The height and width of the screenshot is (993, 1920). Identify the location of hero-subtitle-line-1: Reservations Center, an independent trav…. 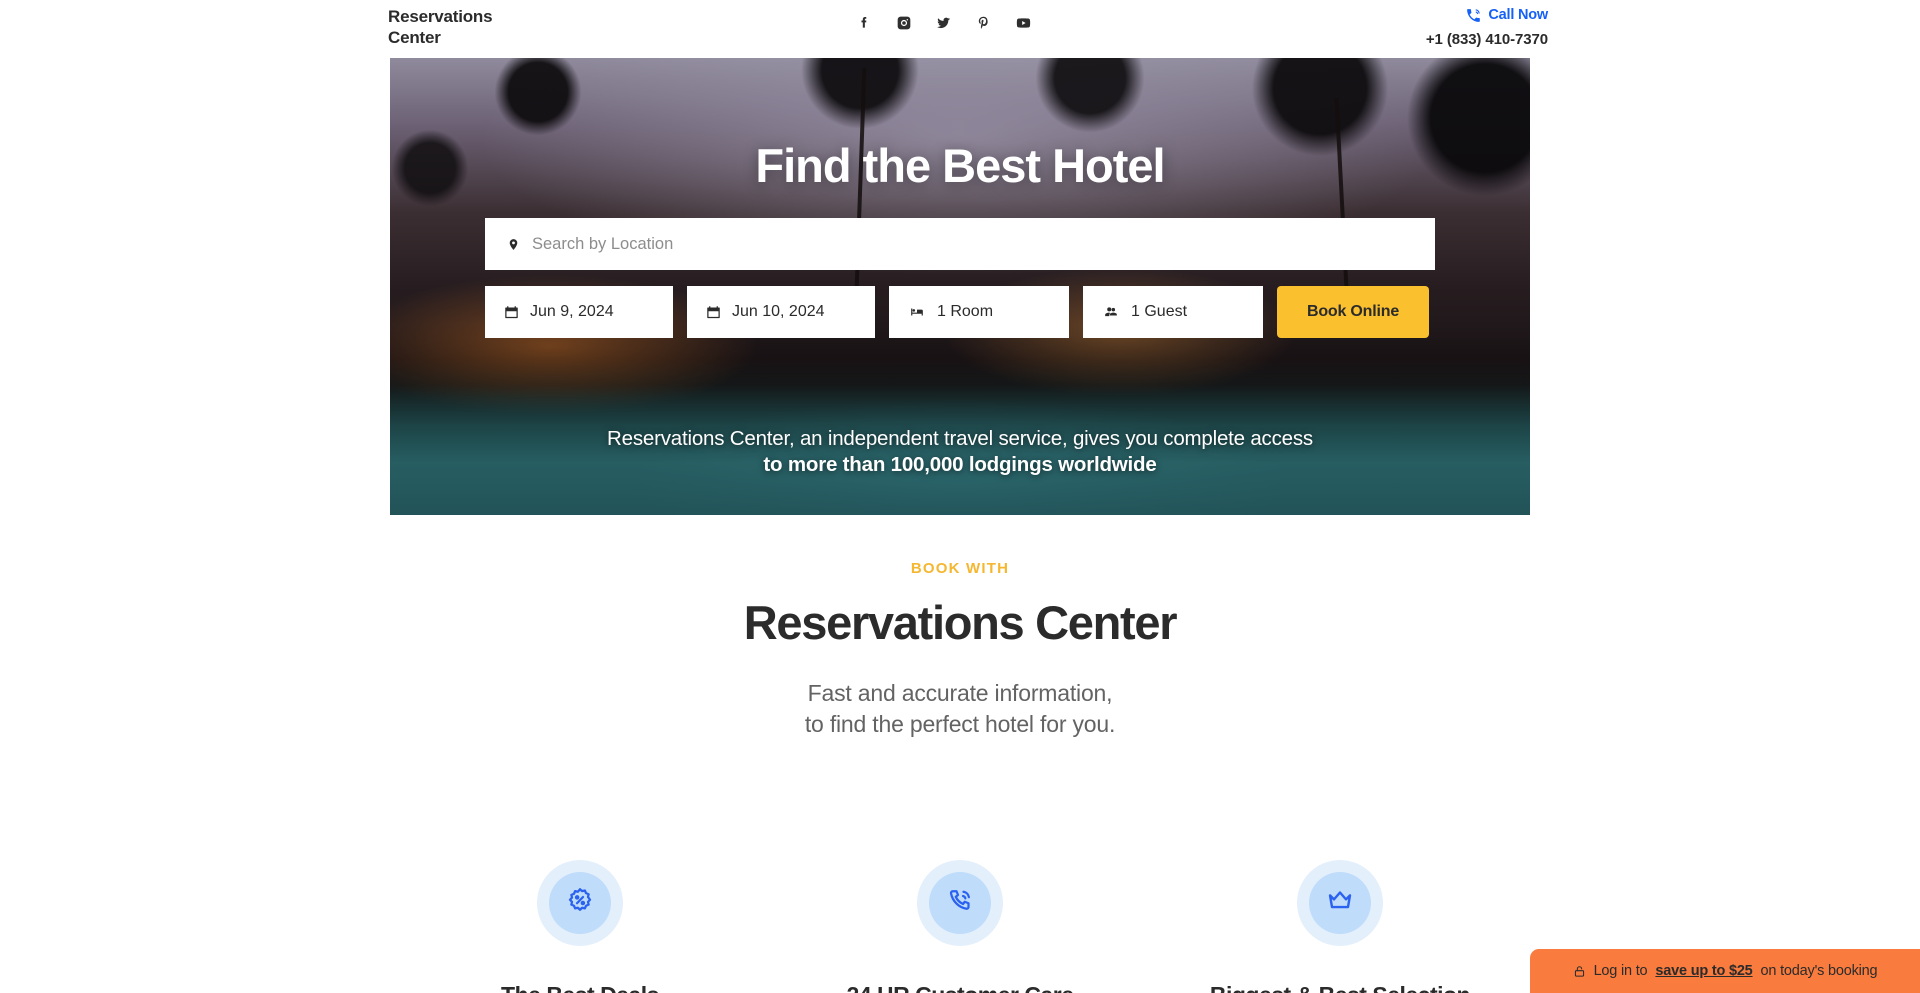
(960, 438).